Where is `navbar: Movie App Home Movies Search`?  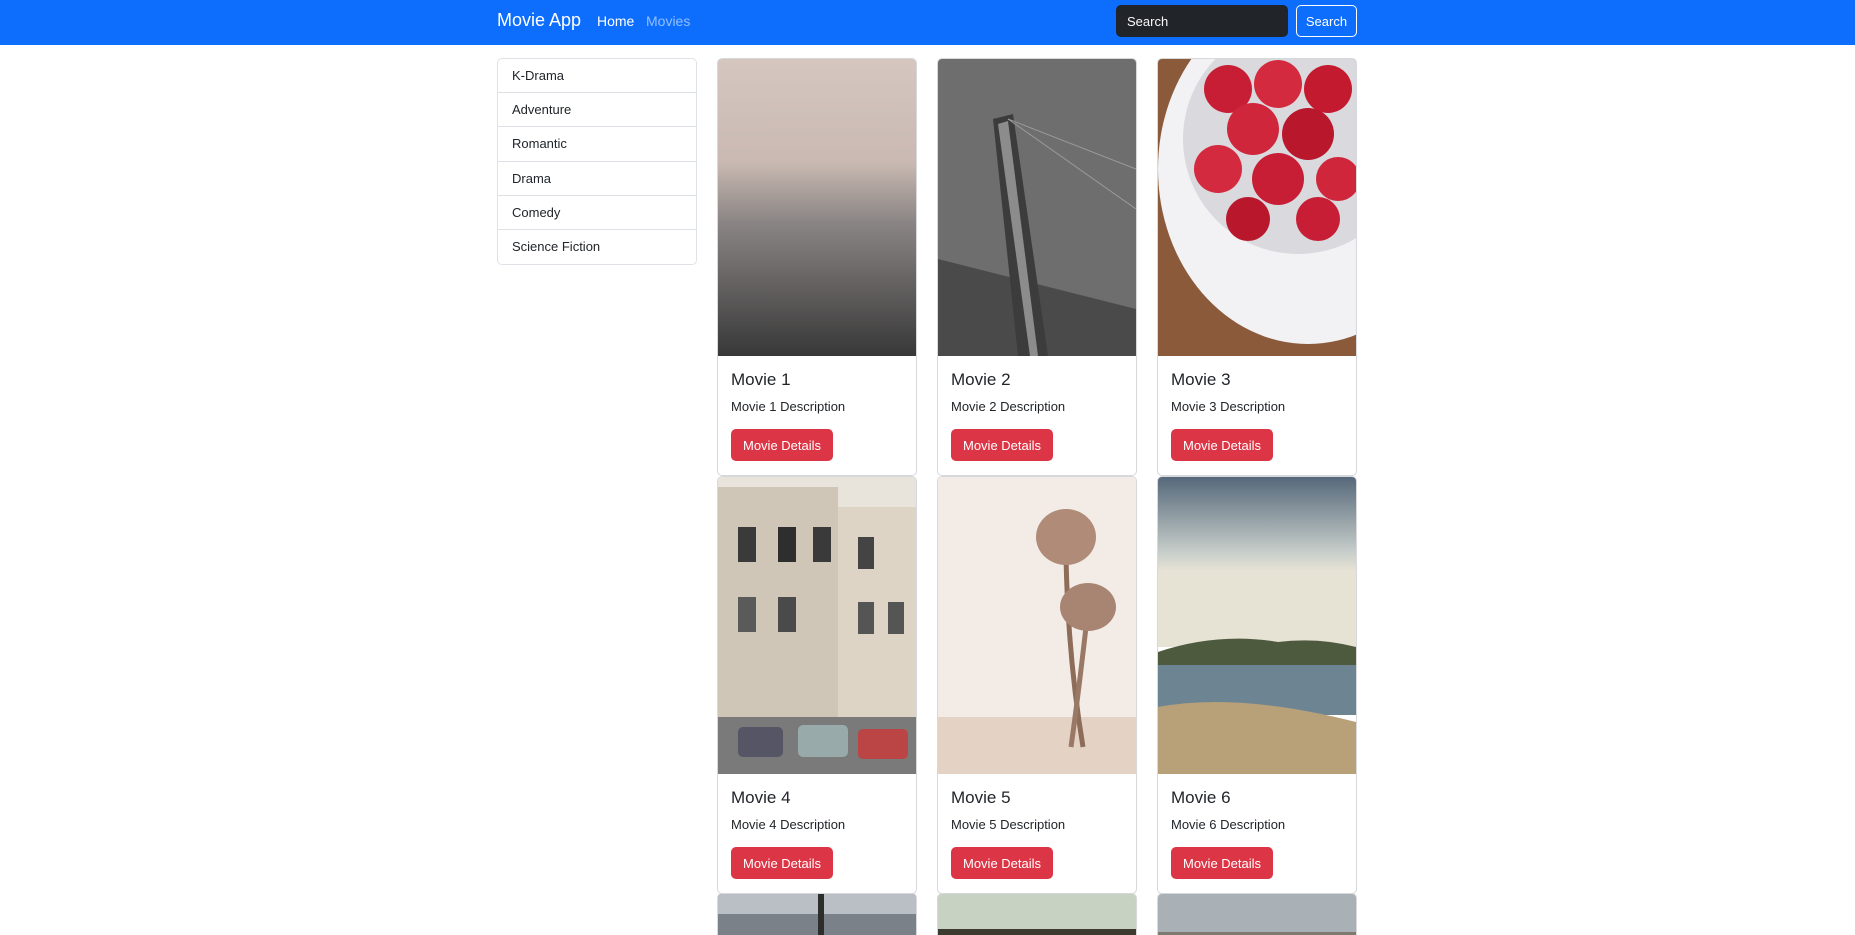
navbar: Movie App Home Movies Search is located at coordinates (927, 22).